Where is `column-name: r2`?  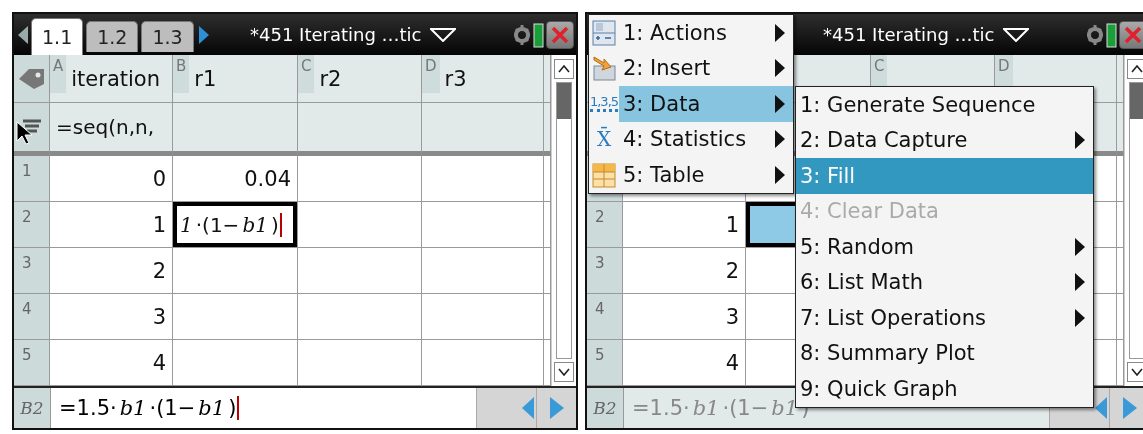 column-name: r2 is located at coordinates (330, 78).